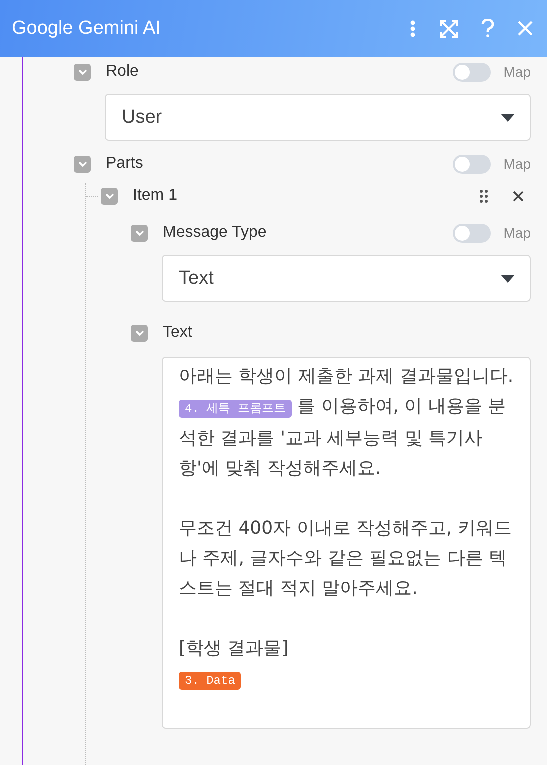 The width and height of the screenshot is (547, 765). I want to click on field-label: Message Type, so click(215, 233).